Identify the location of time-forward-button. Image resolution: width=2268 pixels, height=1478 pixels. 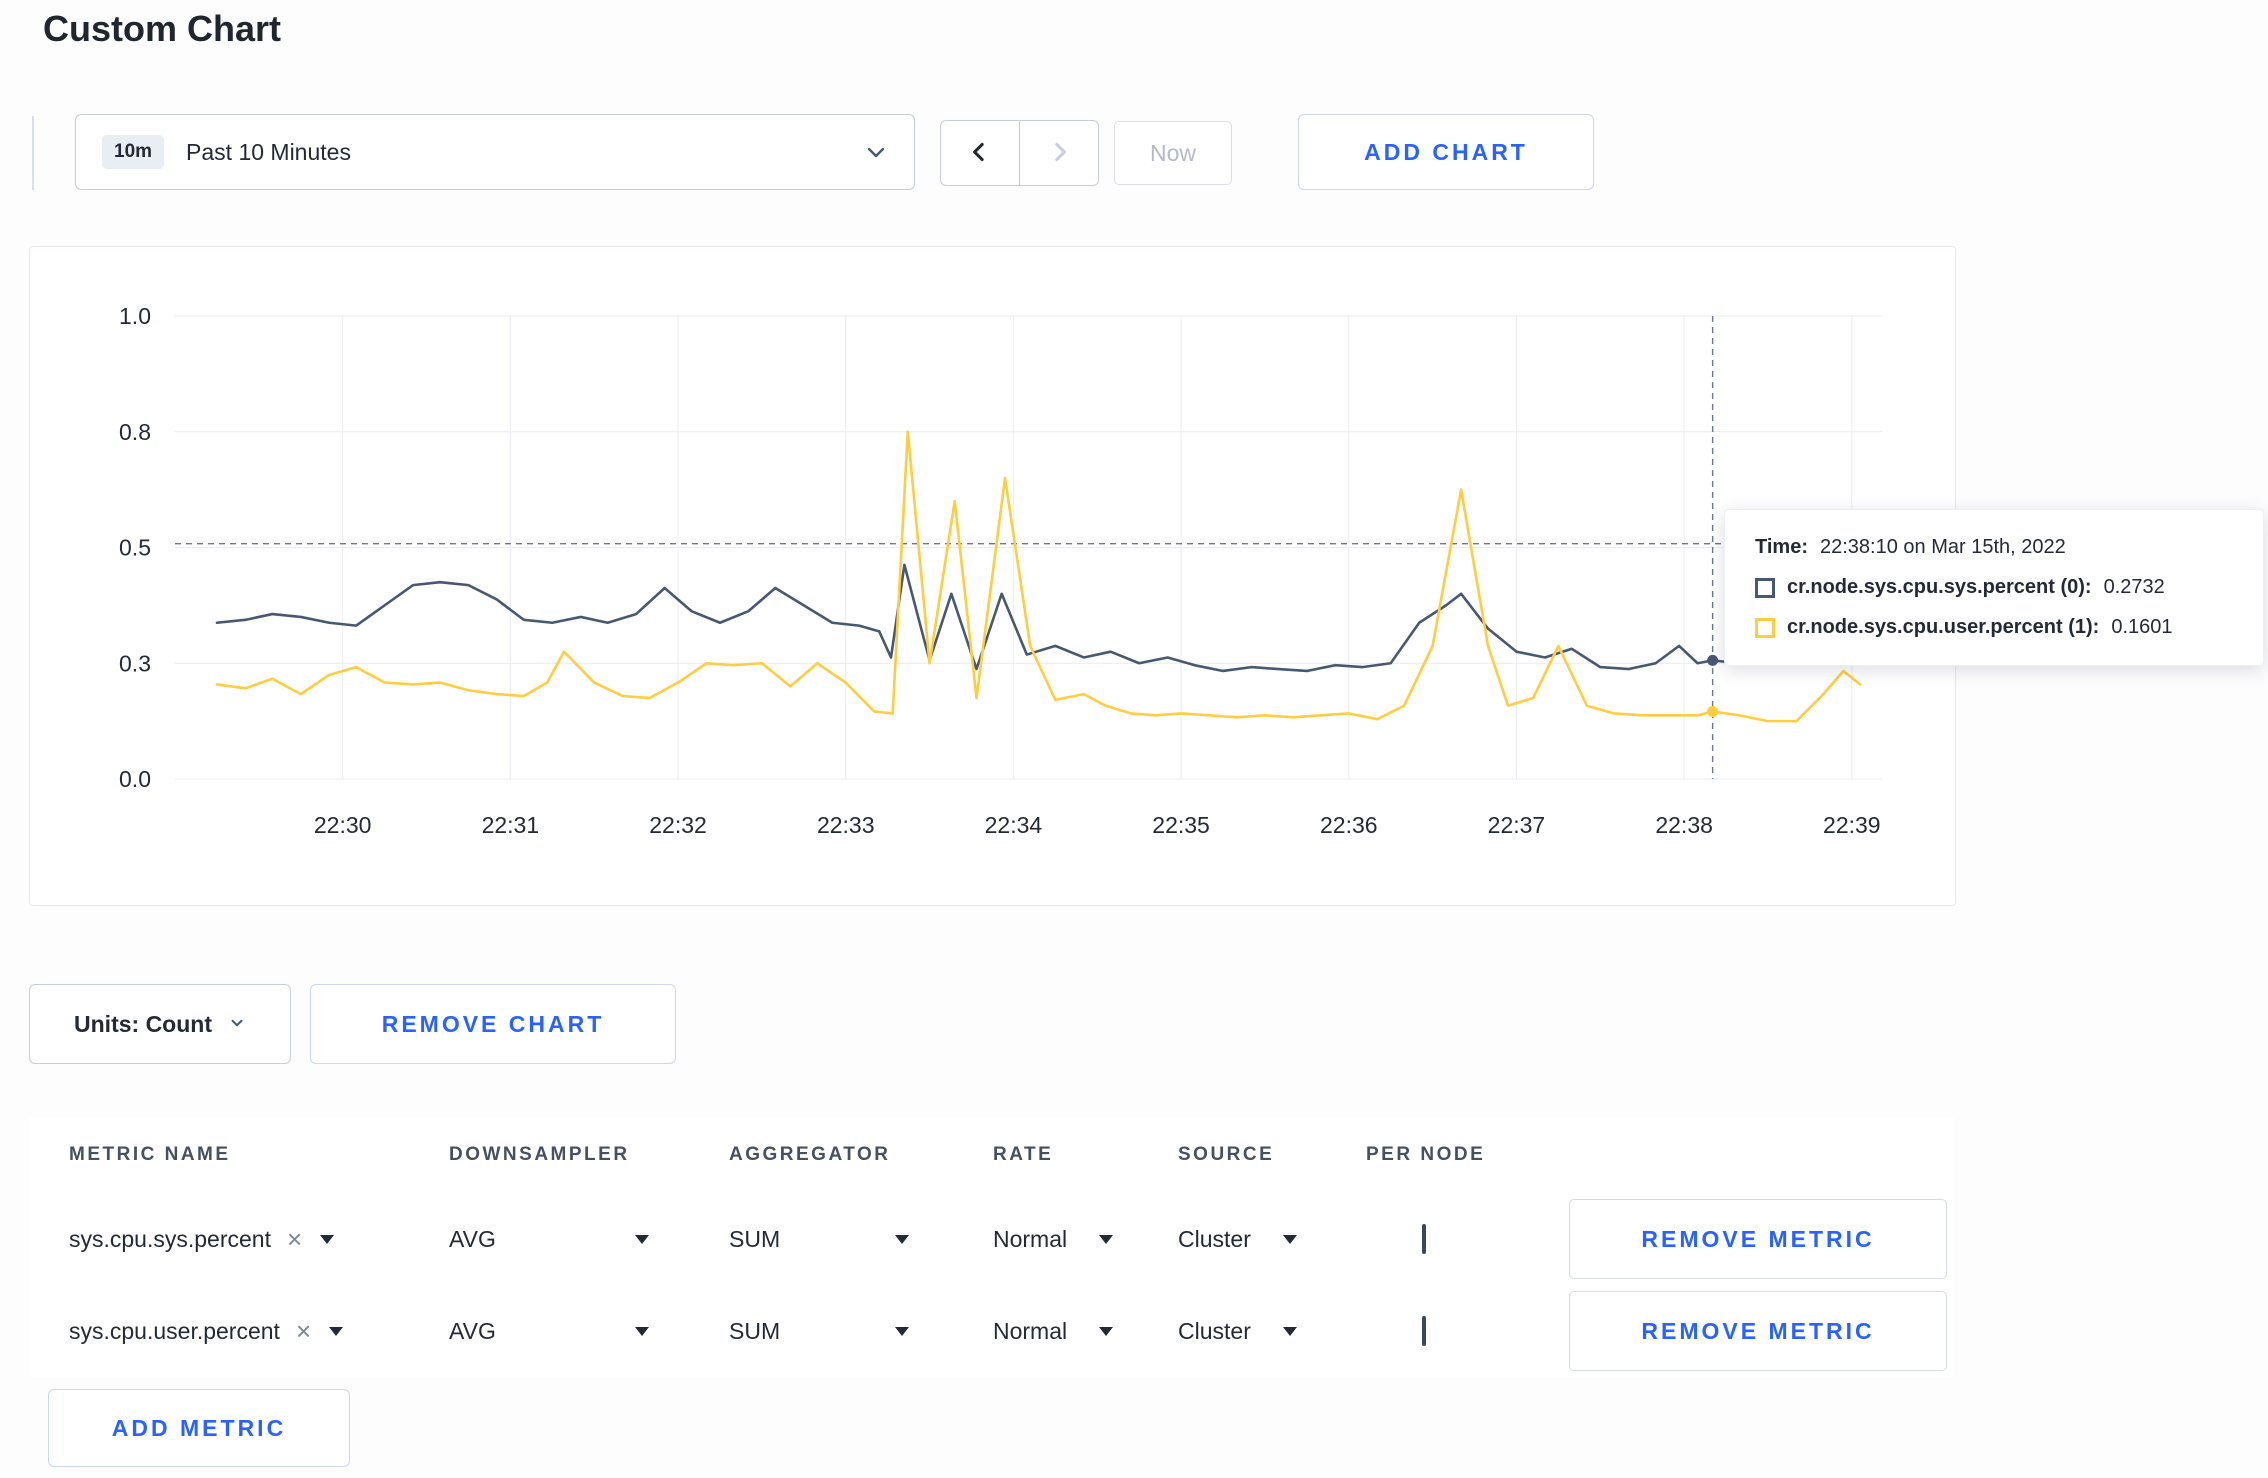
(1059, 153).